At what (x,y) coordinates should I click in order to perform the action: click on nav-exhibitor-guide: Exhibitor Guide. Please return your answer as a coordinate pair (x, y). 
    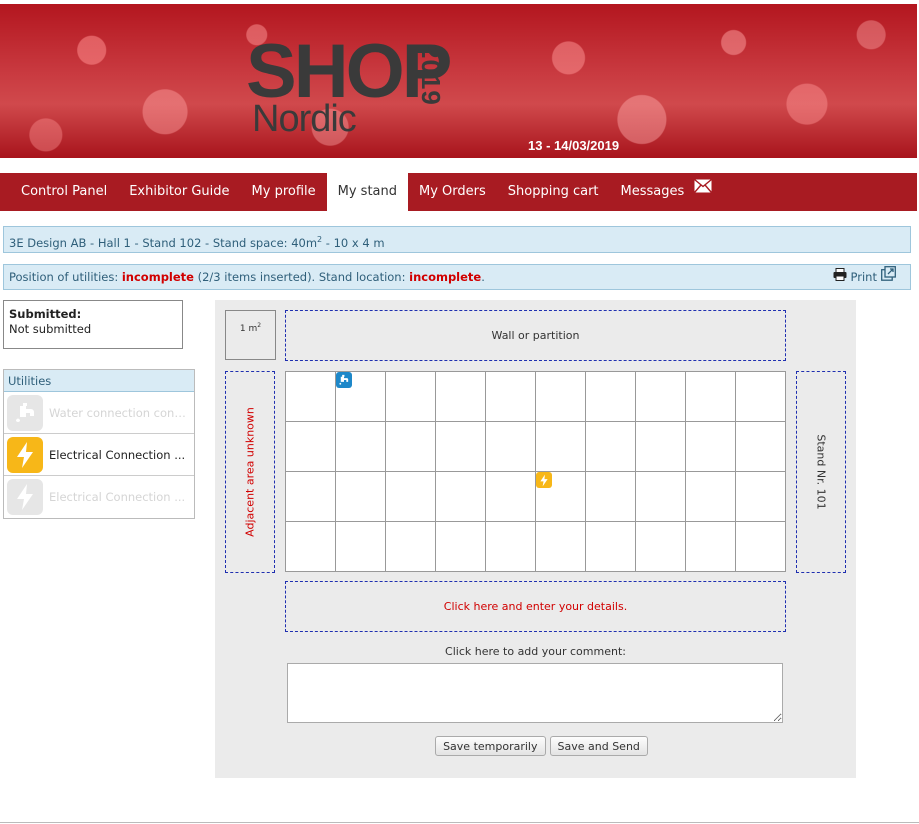
    Looking at the image, I should click on (179, 192).